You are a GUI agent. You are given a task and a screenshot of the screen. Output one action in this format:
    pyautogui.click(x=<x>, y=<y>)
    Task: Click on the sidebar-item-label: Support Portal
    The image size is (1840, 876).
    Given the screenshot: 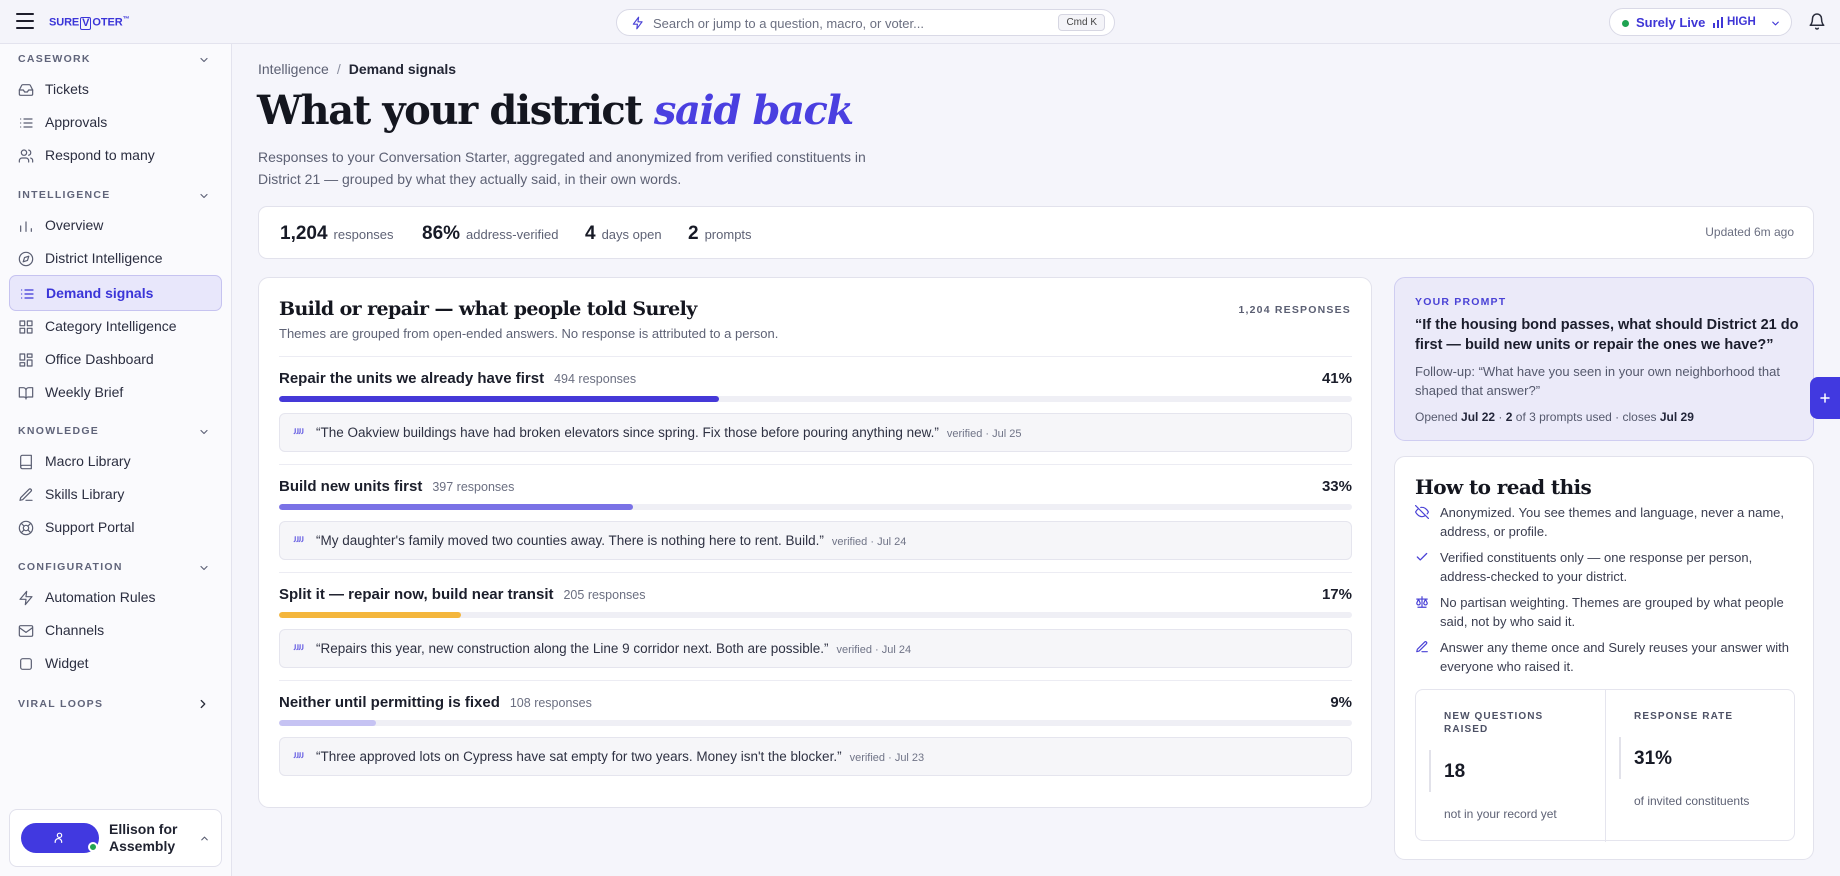 What is the action you would take?
    pyautogui.click(x=90, y=527)
    